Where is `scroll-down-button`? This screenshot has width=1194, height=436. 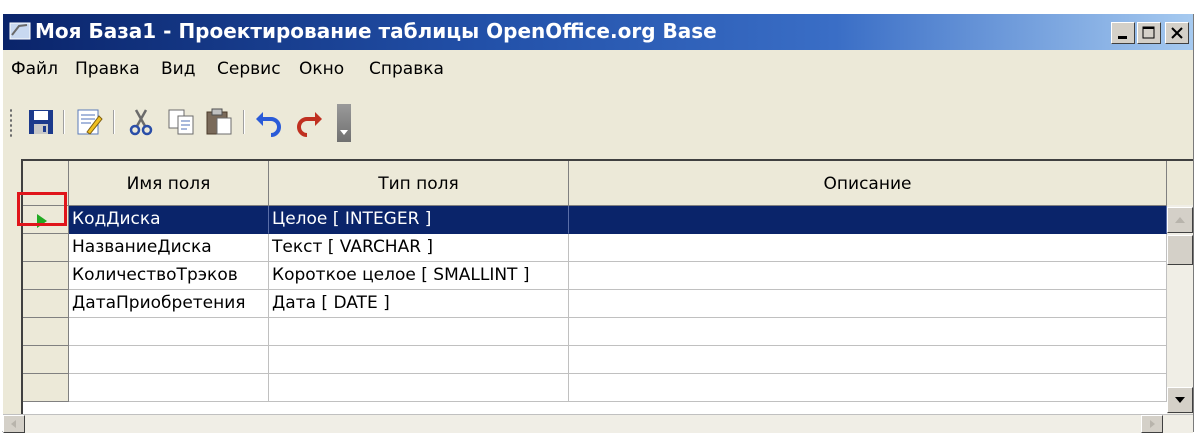 scroll-down-button is located at coordinates (1180, 400).